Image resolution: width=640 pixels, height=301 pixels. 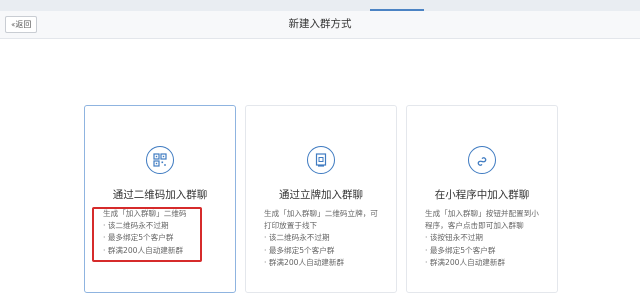 I want to click on desc-line: 生成「加入群聊」按钮并配置到小, so click(x=482, y=213).